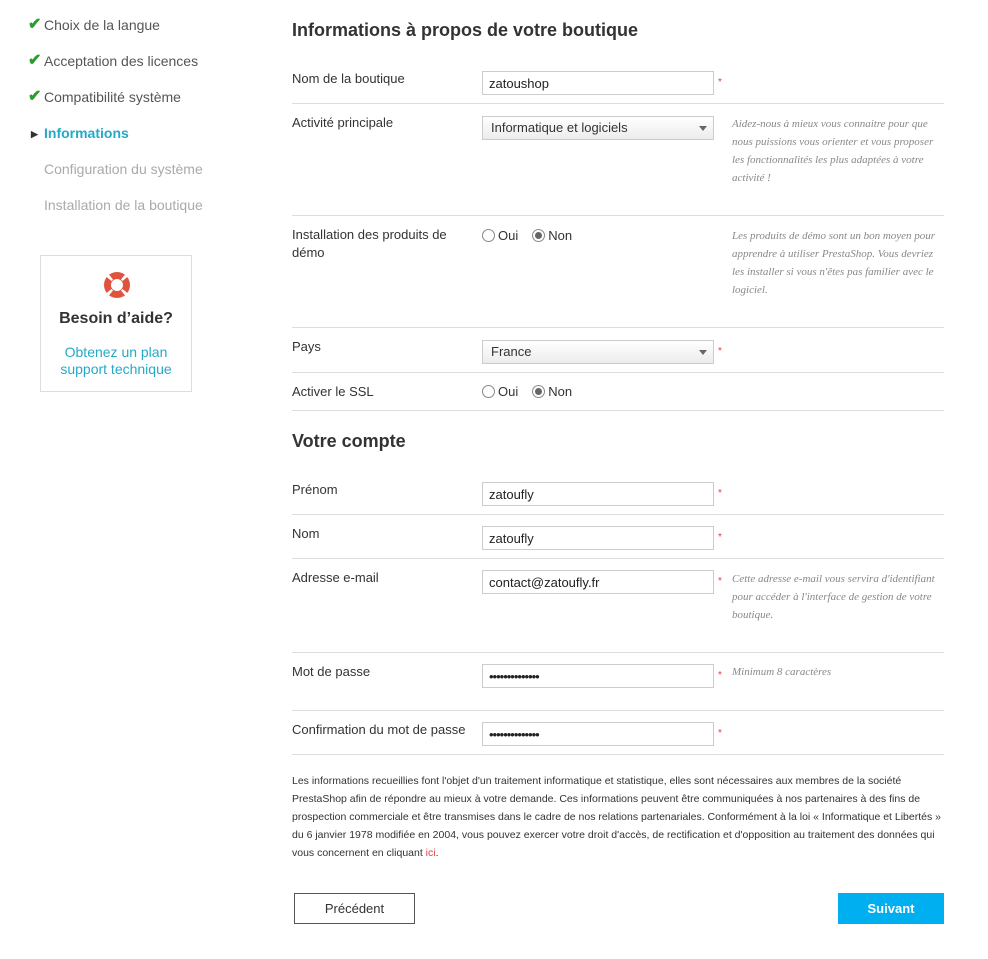  I want to click on ssl-radios: Oui Non, so click(534, 391).